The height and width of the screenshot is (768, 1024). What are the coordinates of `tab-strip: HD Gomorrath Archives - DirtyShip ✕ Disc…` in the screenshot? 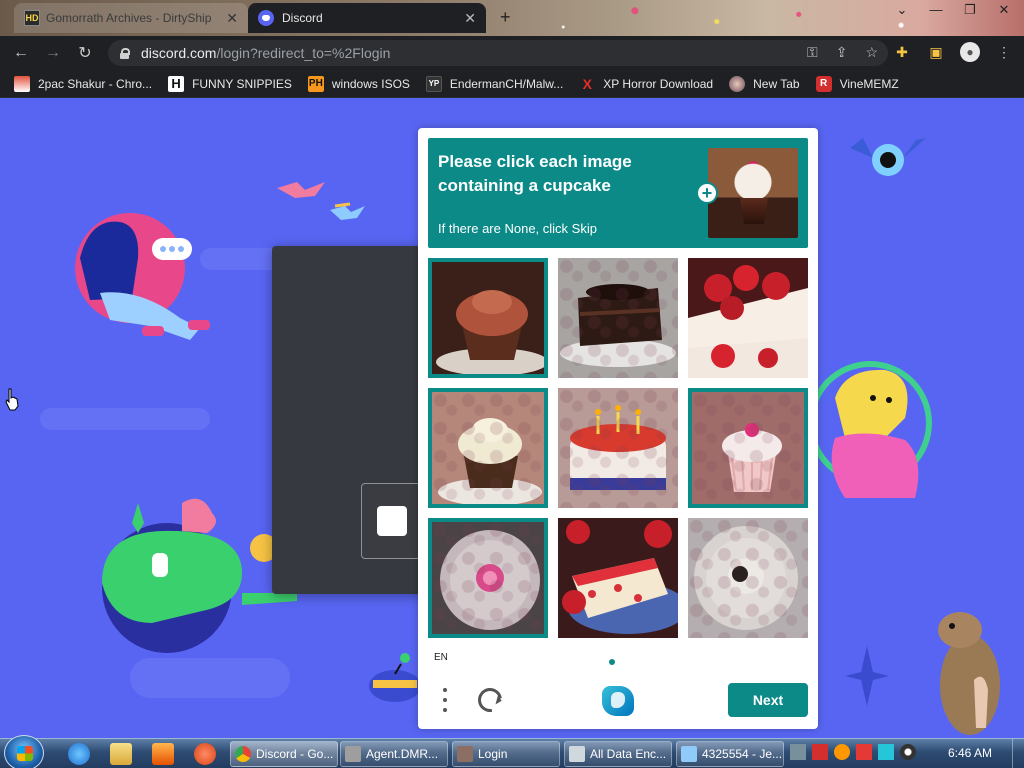 It's located at (512, 18).